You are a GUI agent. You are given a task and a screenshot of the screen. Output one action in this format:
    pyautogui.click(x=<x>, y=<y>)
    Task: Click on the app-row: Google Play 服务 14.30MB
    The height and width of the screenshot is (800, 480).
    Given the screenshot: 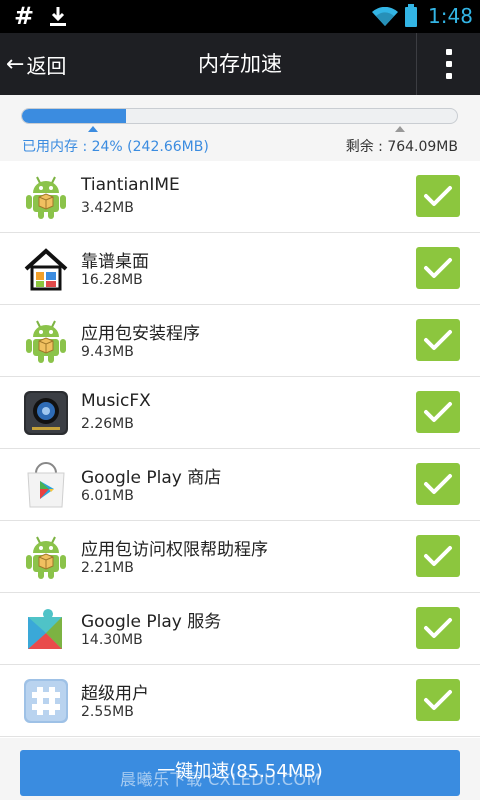 What is the action you would take?
    pyautogui.click(x=240, y=629)
    